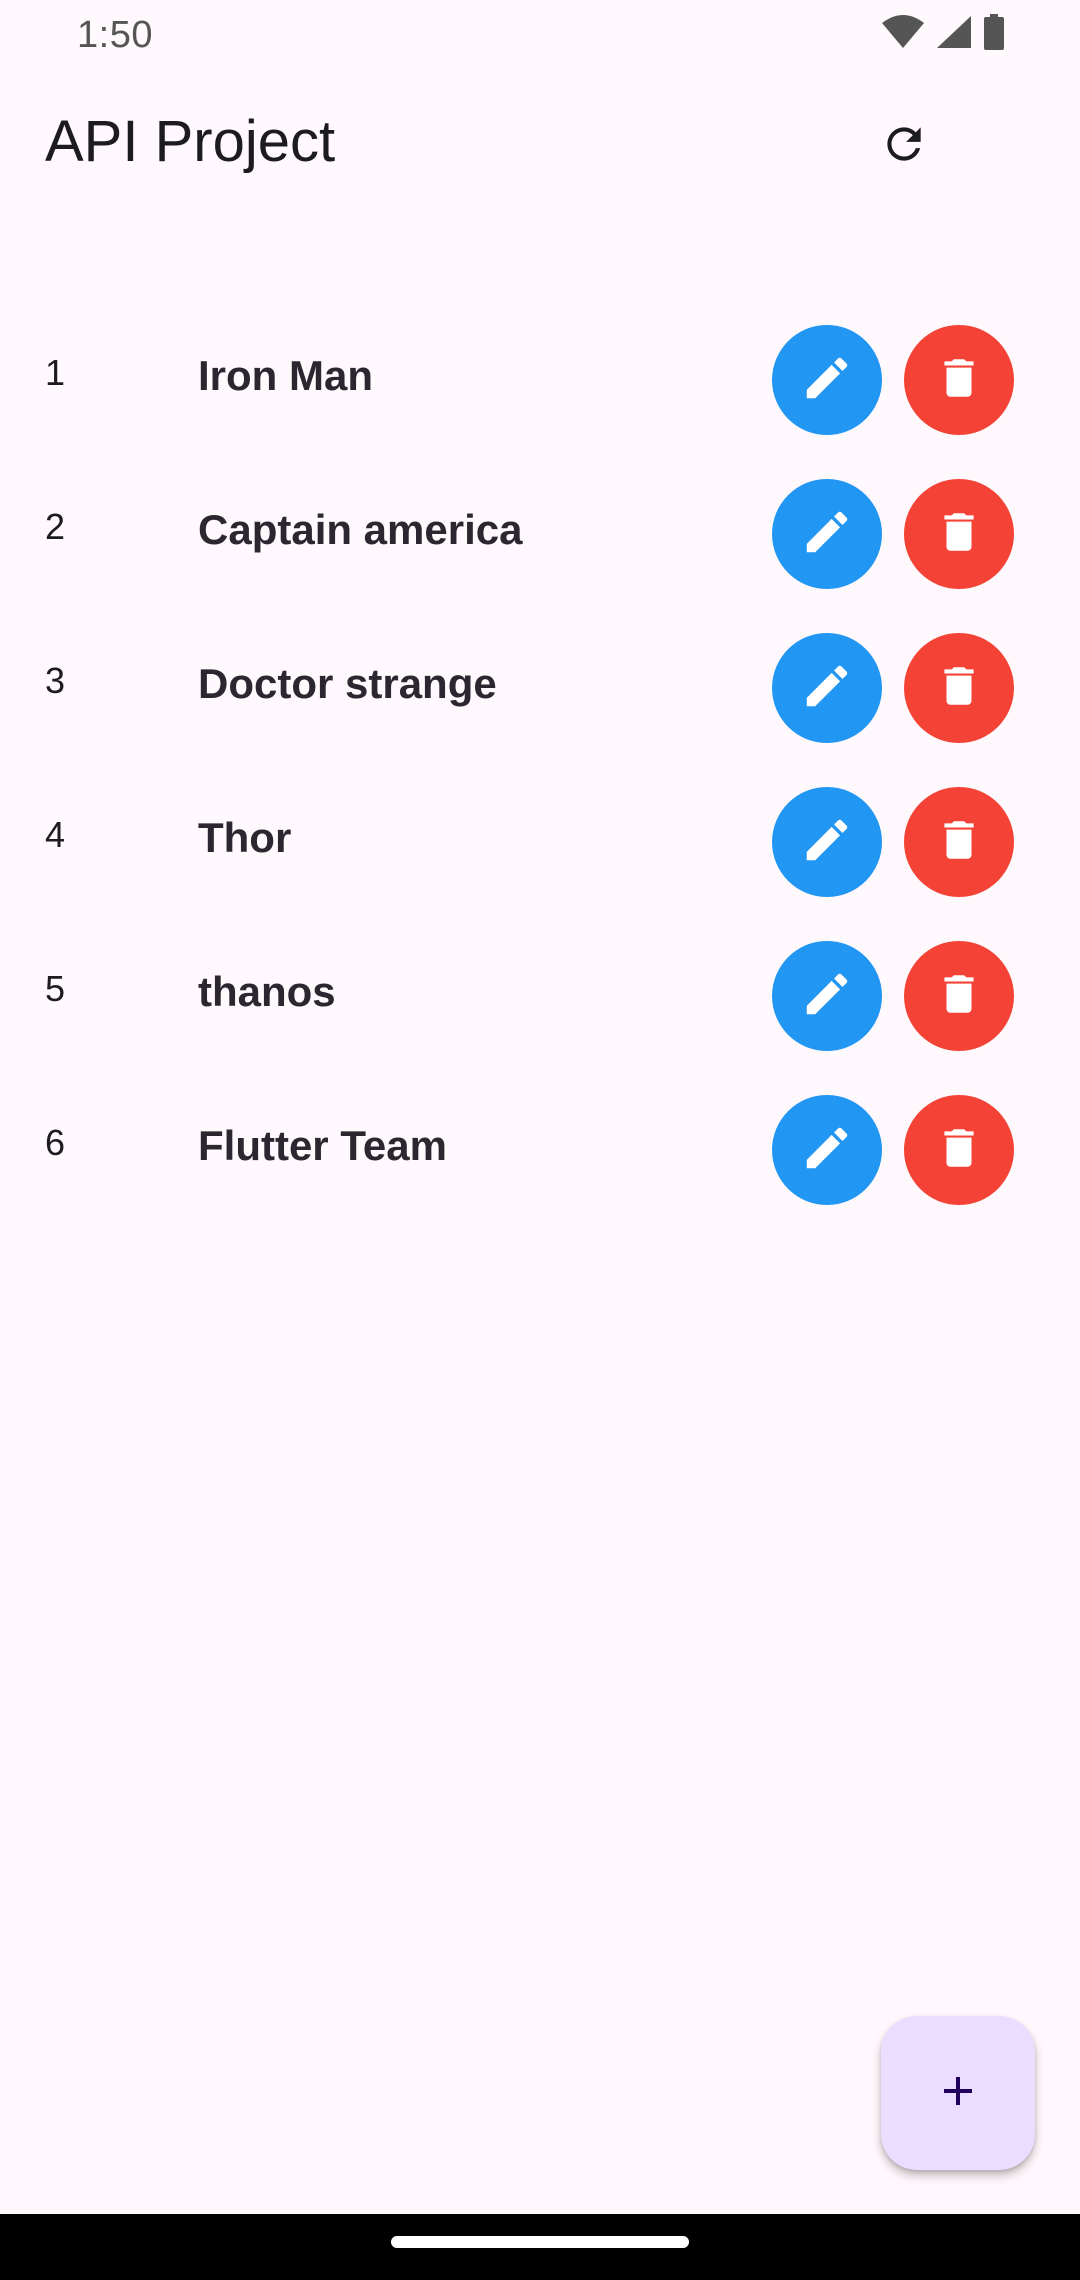  What do you see at coordinates (55, 680) in the screenshot?
I see `item-index: 3` at bounding box center [55, 680].